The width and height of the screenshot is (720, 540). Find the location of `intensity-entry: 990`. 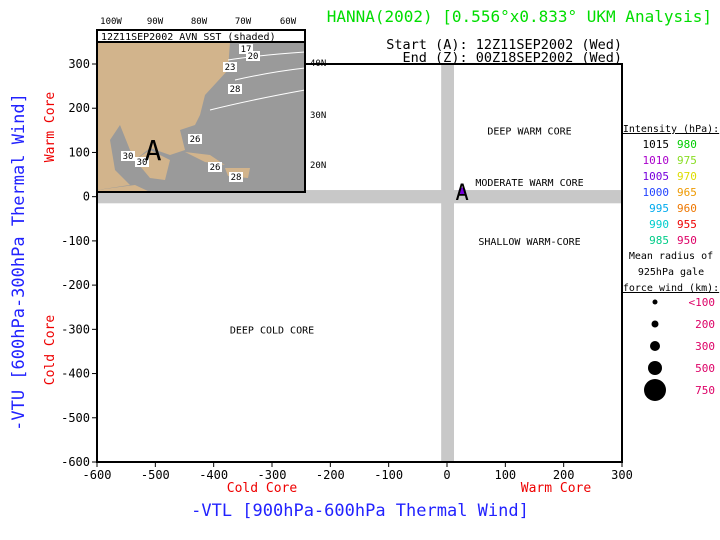

intensity-entry: 990 is located at coordinates (659, 224).